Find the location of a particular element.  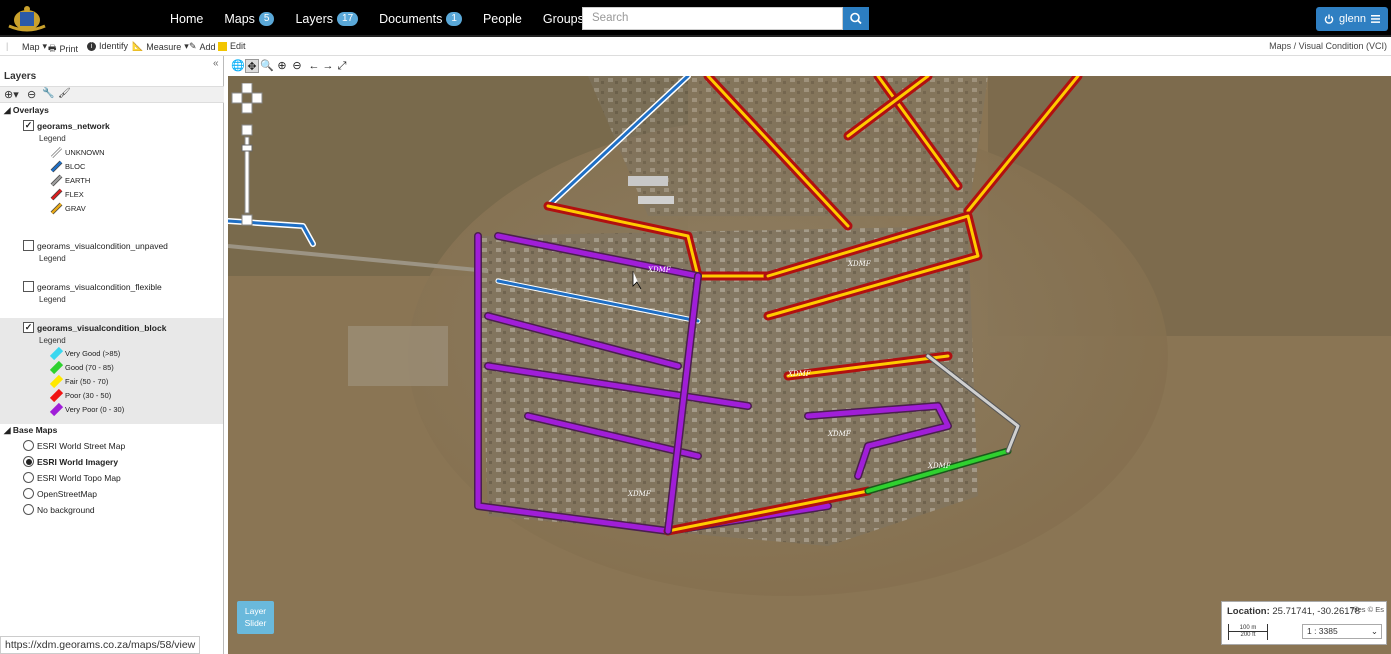

globe-icon: 🌐 is located at coordinates (238, 66).